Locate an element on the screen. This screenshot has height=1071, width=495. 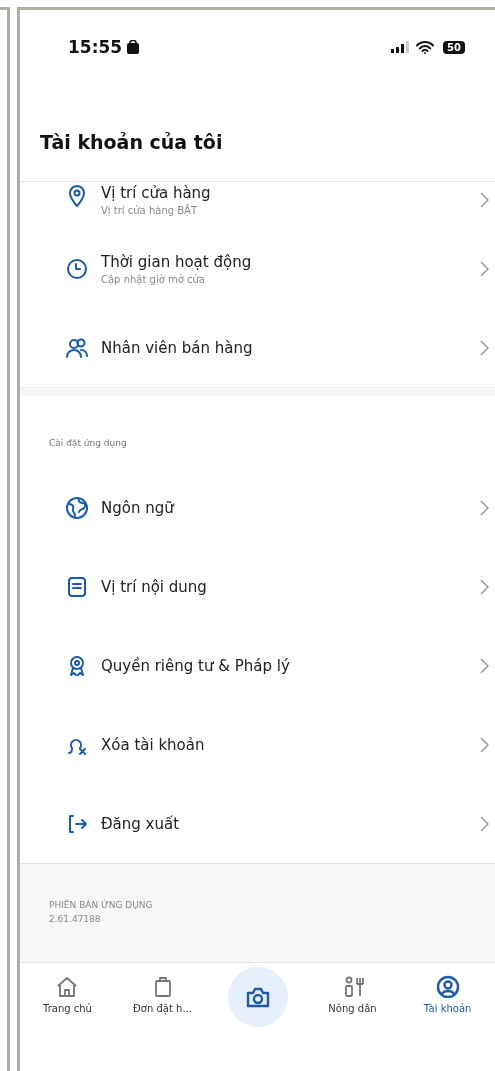
item-title: Nhân viên bán hàng is located at coordinates (177, 347).